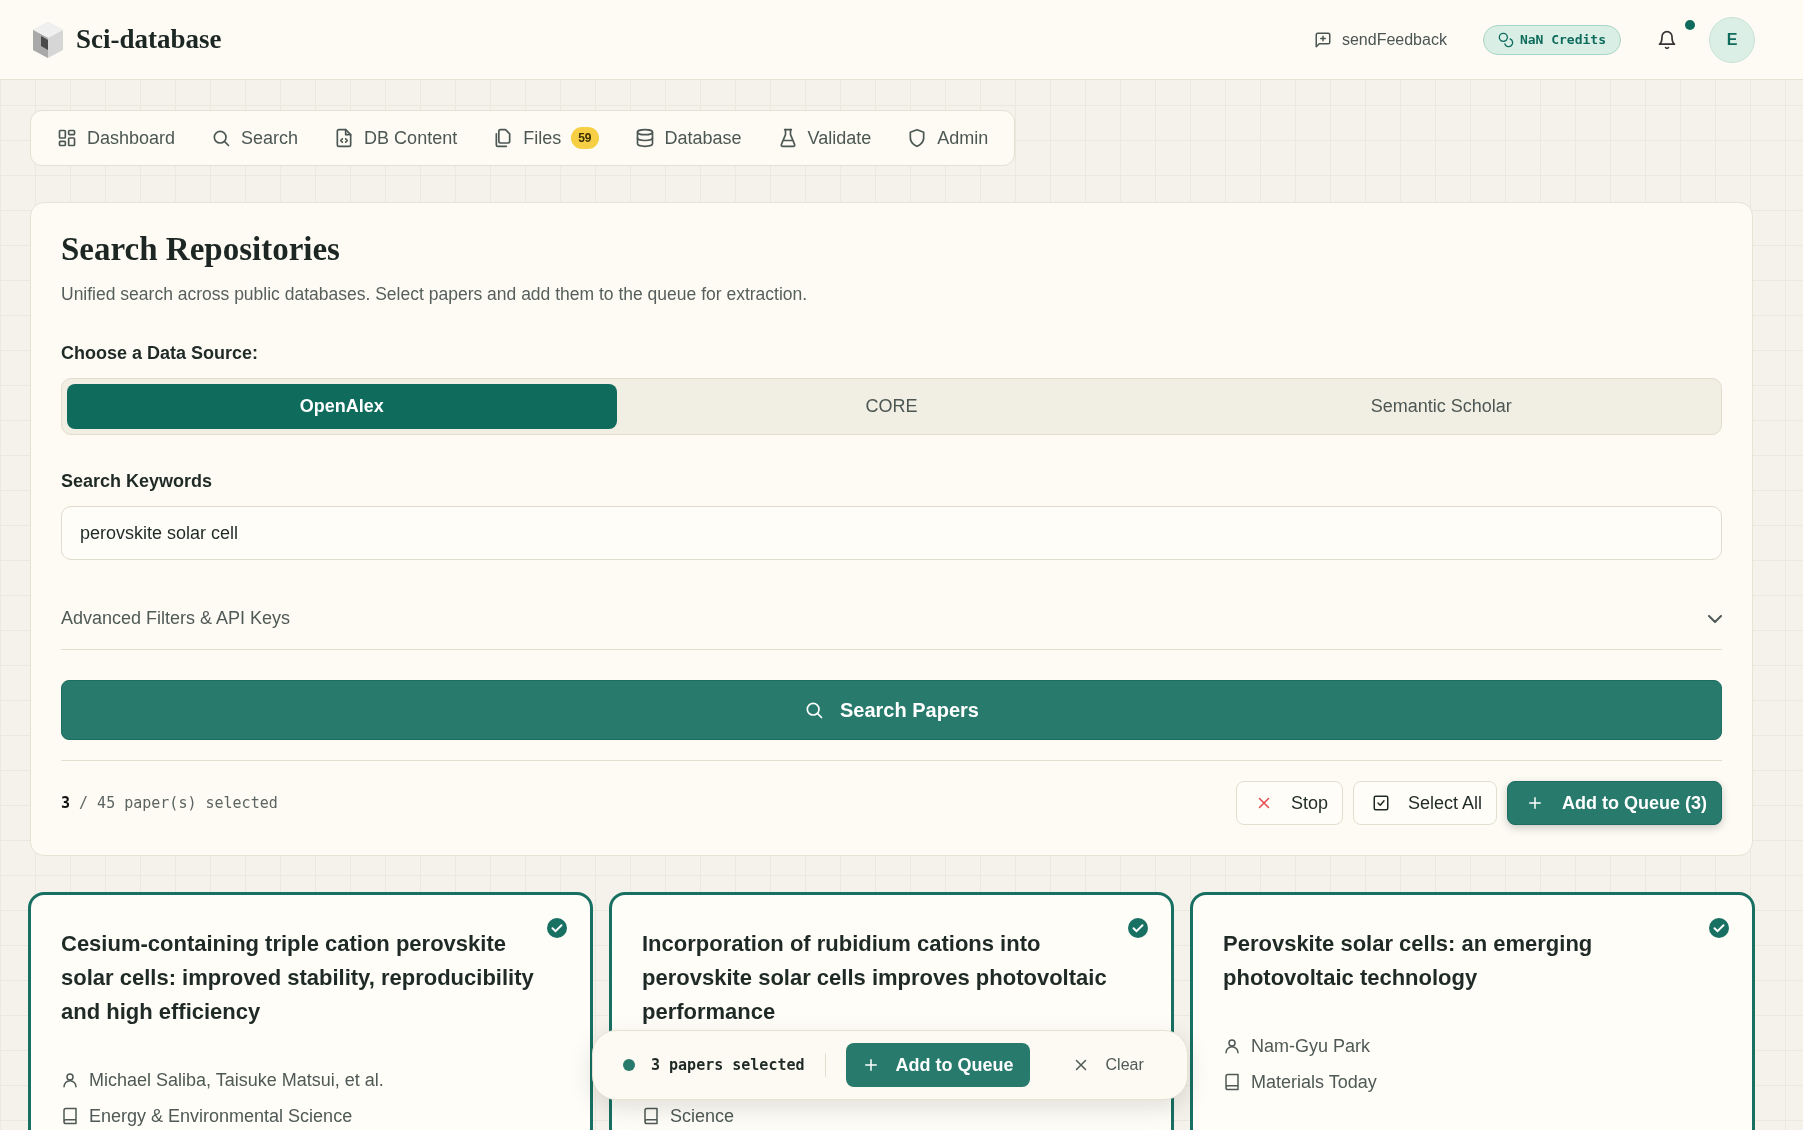 Image resolution: width=1803 pixels, height=1130 pixels. I want to click on paper-authors: Michael Saliba, Taisuke Matsui, et al., so click(236, 1080).